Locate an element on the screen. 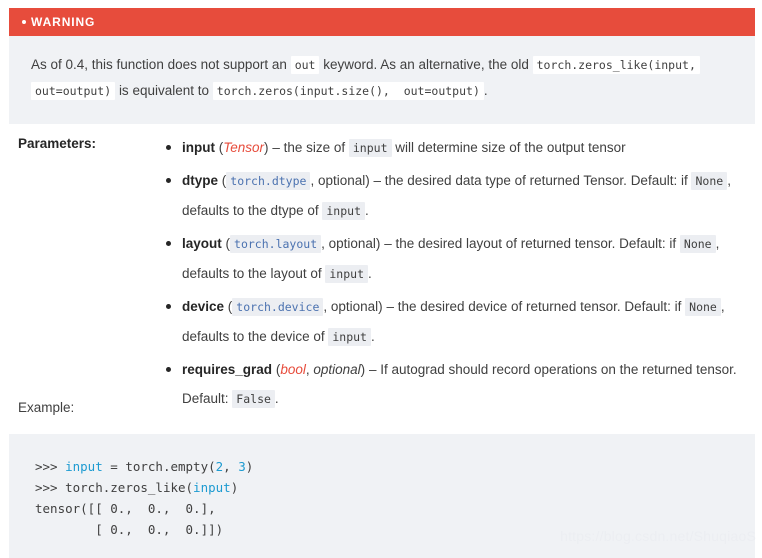 The width and height of the screenshot is (762, 558). param-type: Tensor is located at coordinates (244, 147).